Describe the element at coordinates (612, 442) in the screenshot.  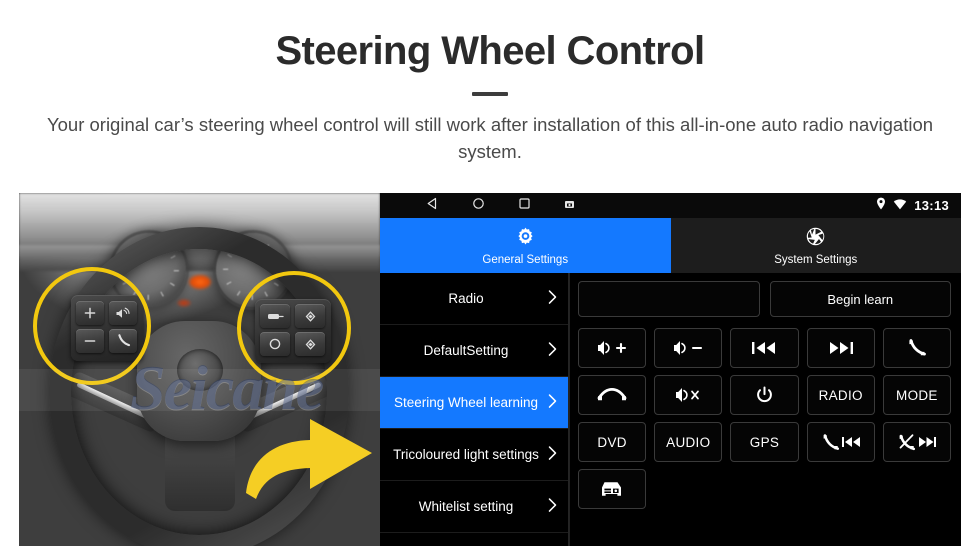
I see `dvd-key: DVD` at that location.